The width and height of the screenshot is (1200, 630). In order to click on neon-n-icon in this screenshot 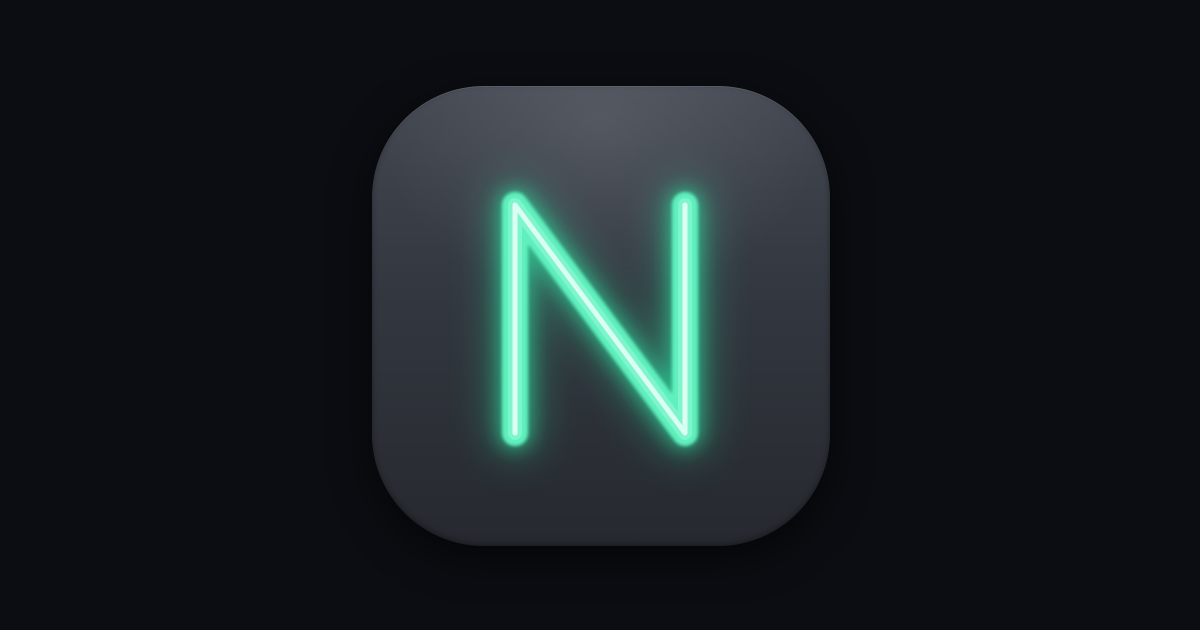, I will do `click(600, 319)`.